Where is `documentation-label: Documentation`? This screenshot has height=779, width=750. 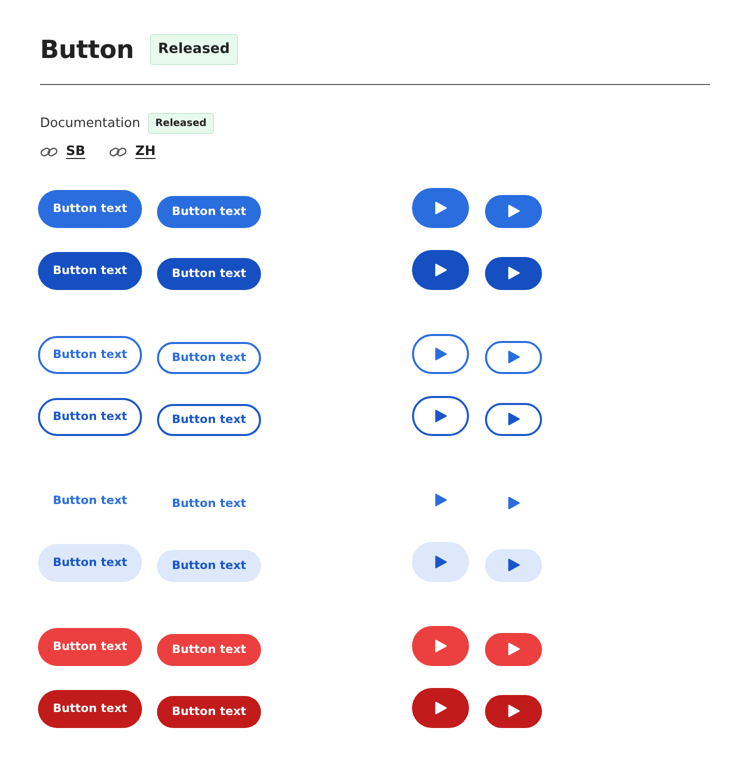 documentation-label: Documentation is located at coordinates (90, 123).